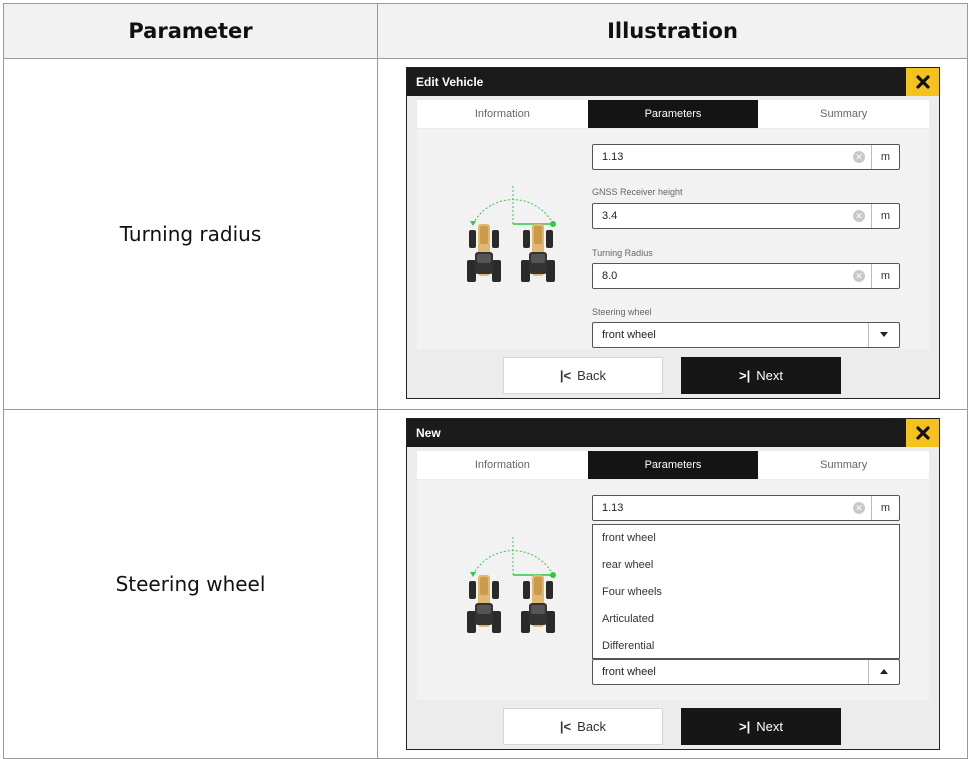  Describe the element at coordinates (673, 82) in the screenshot. I see `title-bar: Edit Vehicle` at that location.